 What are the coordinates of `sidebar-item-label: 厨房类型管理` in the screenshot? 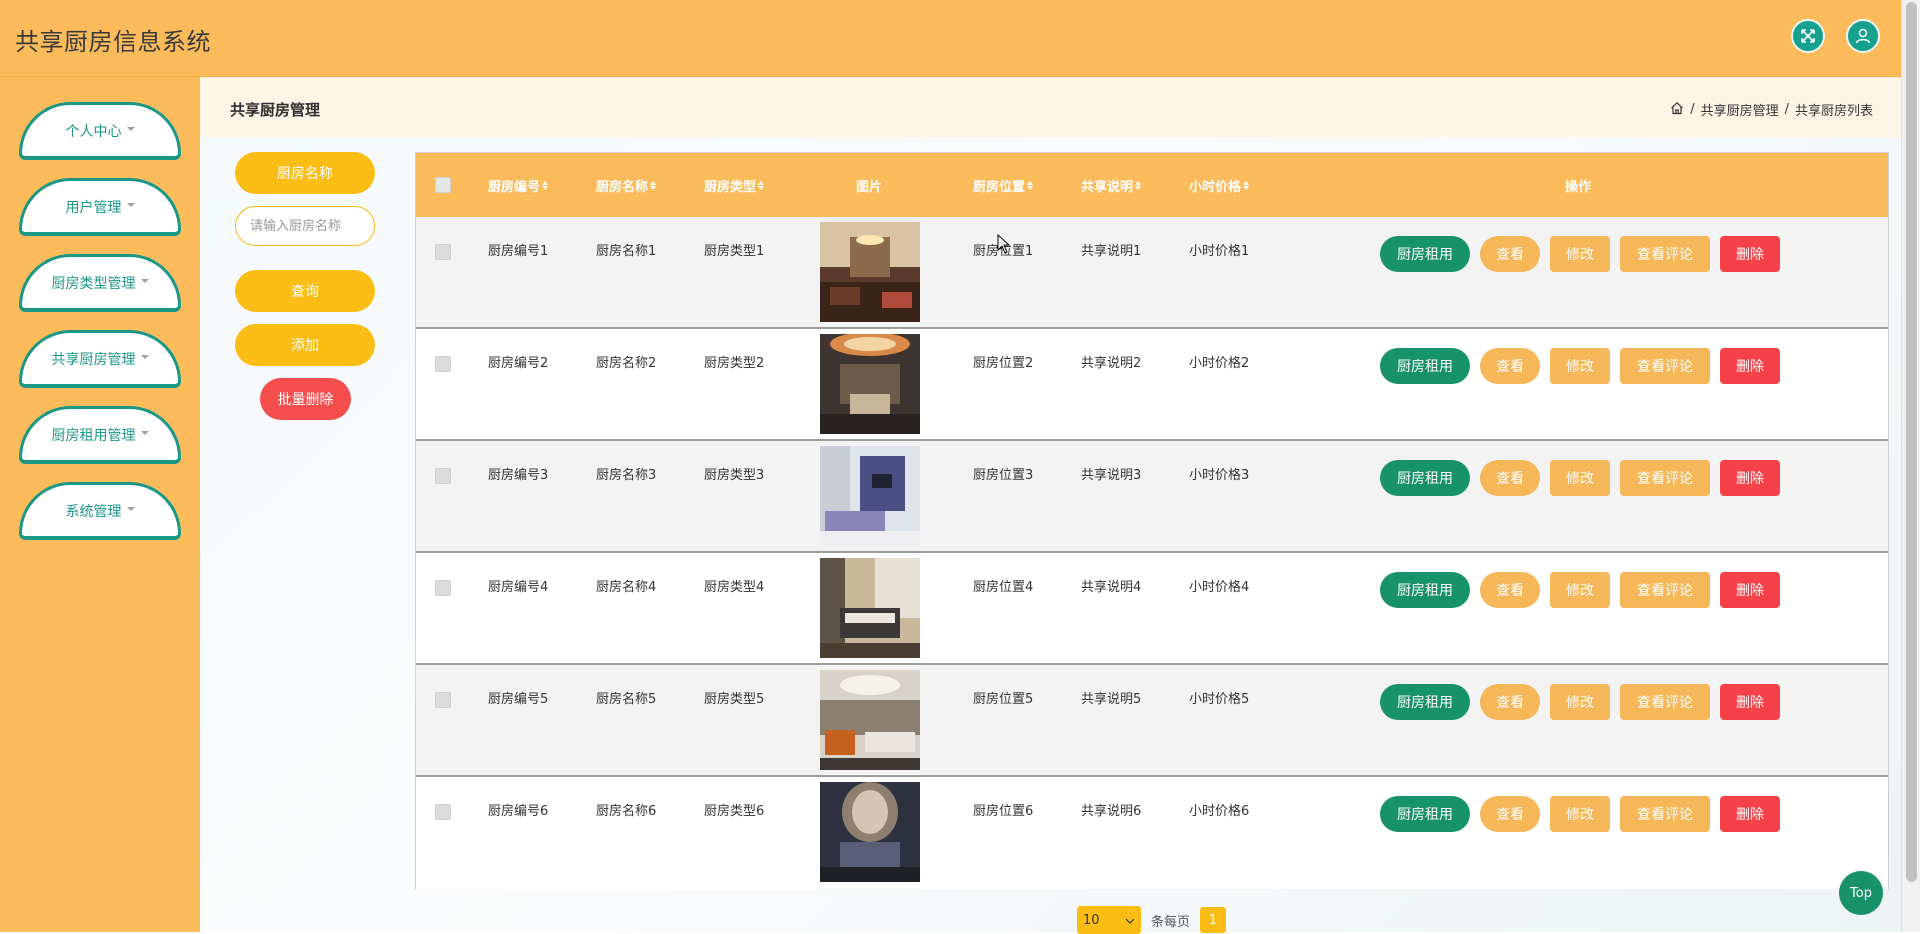 It's located at (93, 283).